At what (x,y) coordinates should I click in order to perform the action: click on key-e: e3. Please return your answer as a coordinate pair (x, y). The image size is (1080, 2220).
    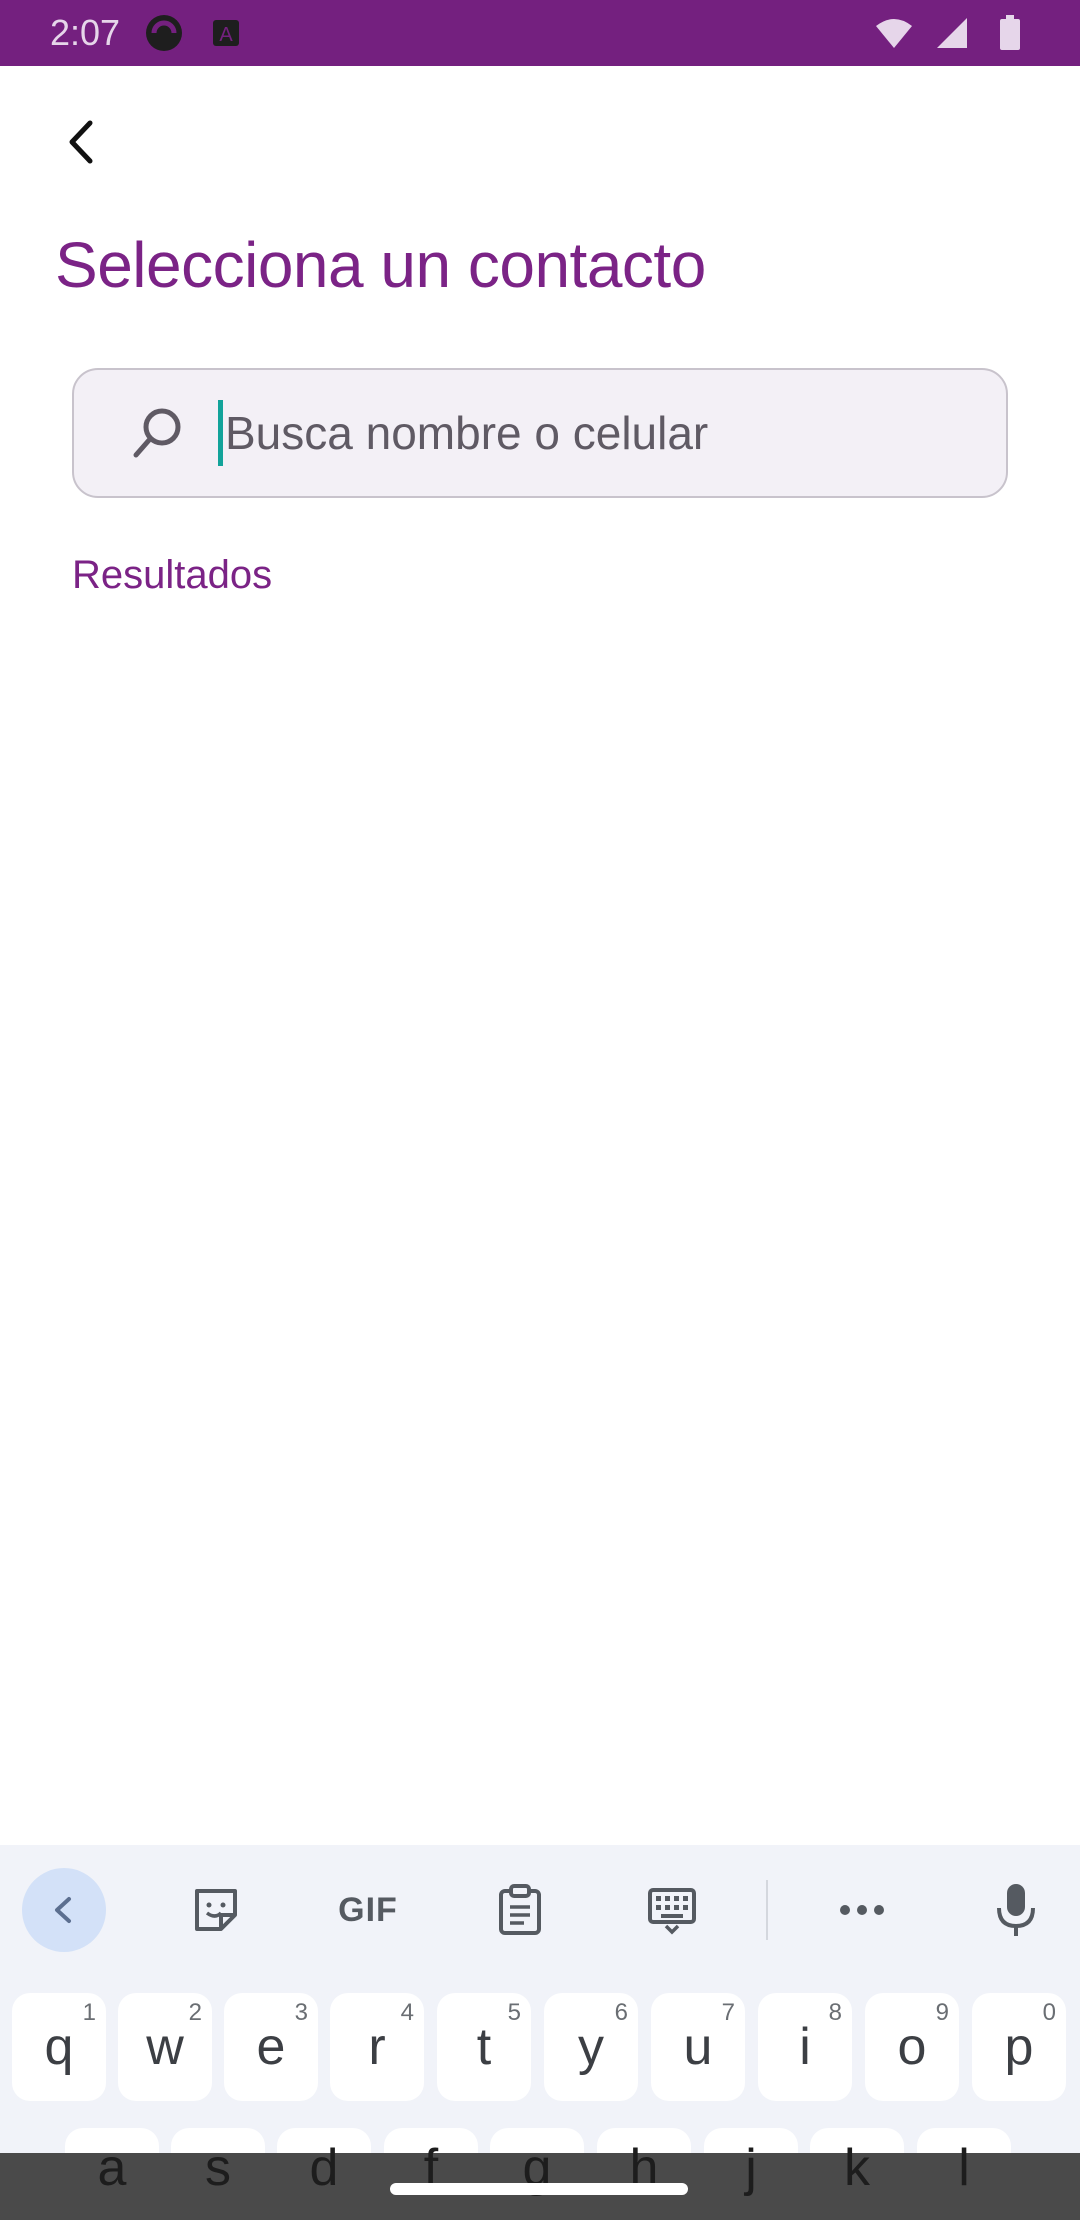
    Looking at the image, I should click on (271, 2047).